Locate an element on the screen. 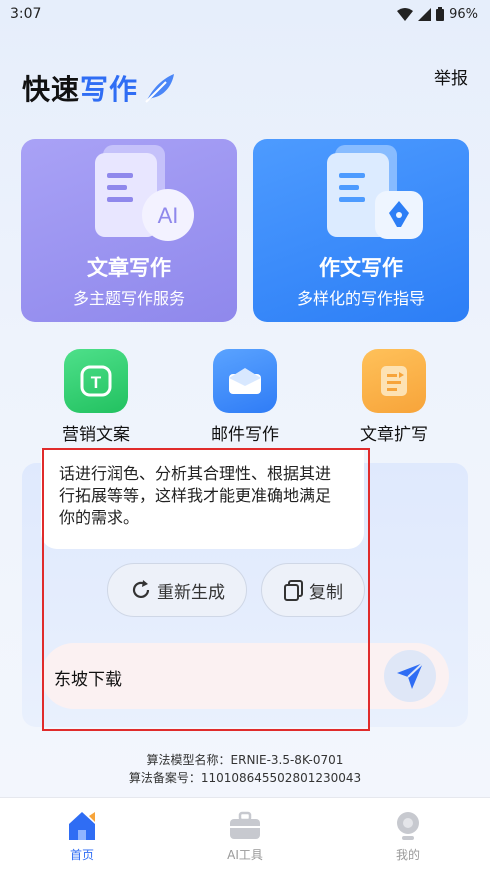 This screenshot has height=871, width=490. marketing-copy-icon: T is located at coordinates (96, 381).